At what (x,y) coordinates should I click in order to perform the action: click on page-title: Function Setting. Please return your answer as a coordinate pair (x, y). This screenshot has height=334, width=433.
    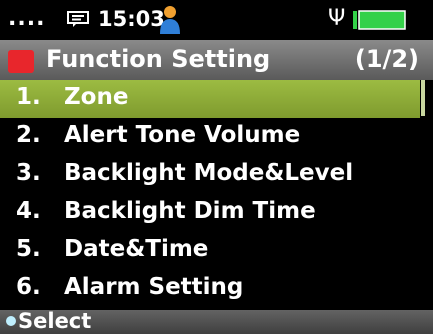
    Looking at the image, I should click on (158, 59).